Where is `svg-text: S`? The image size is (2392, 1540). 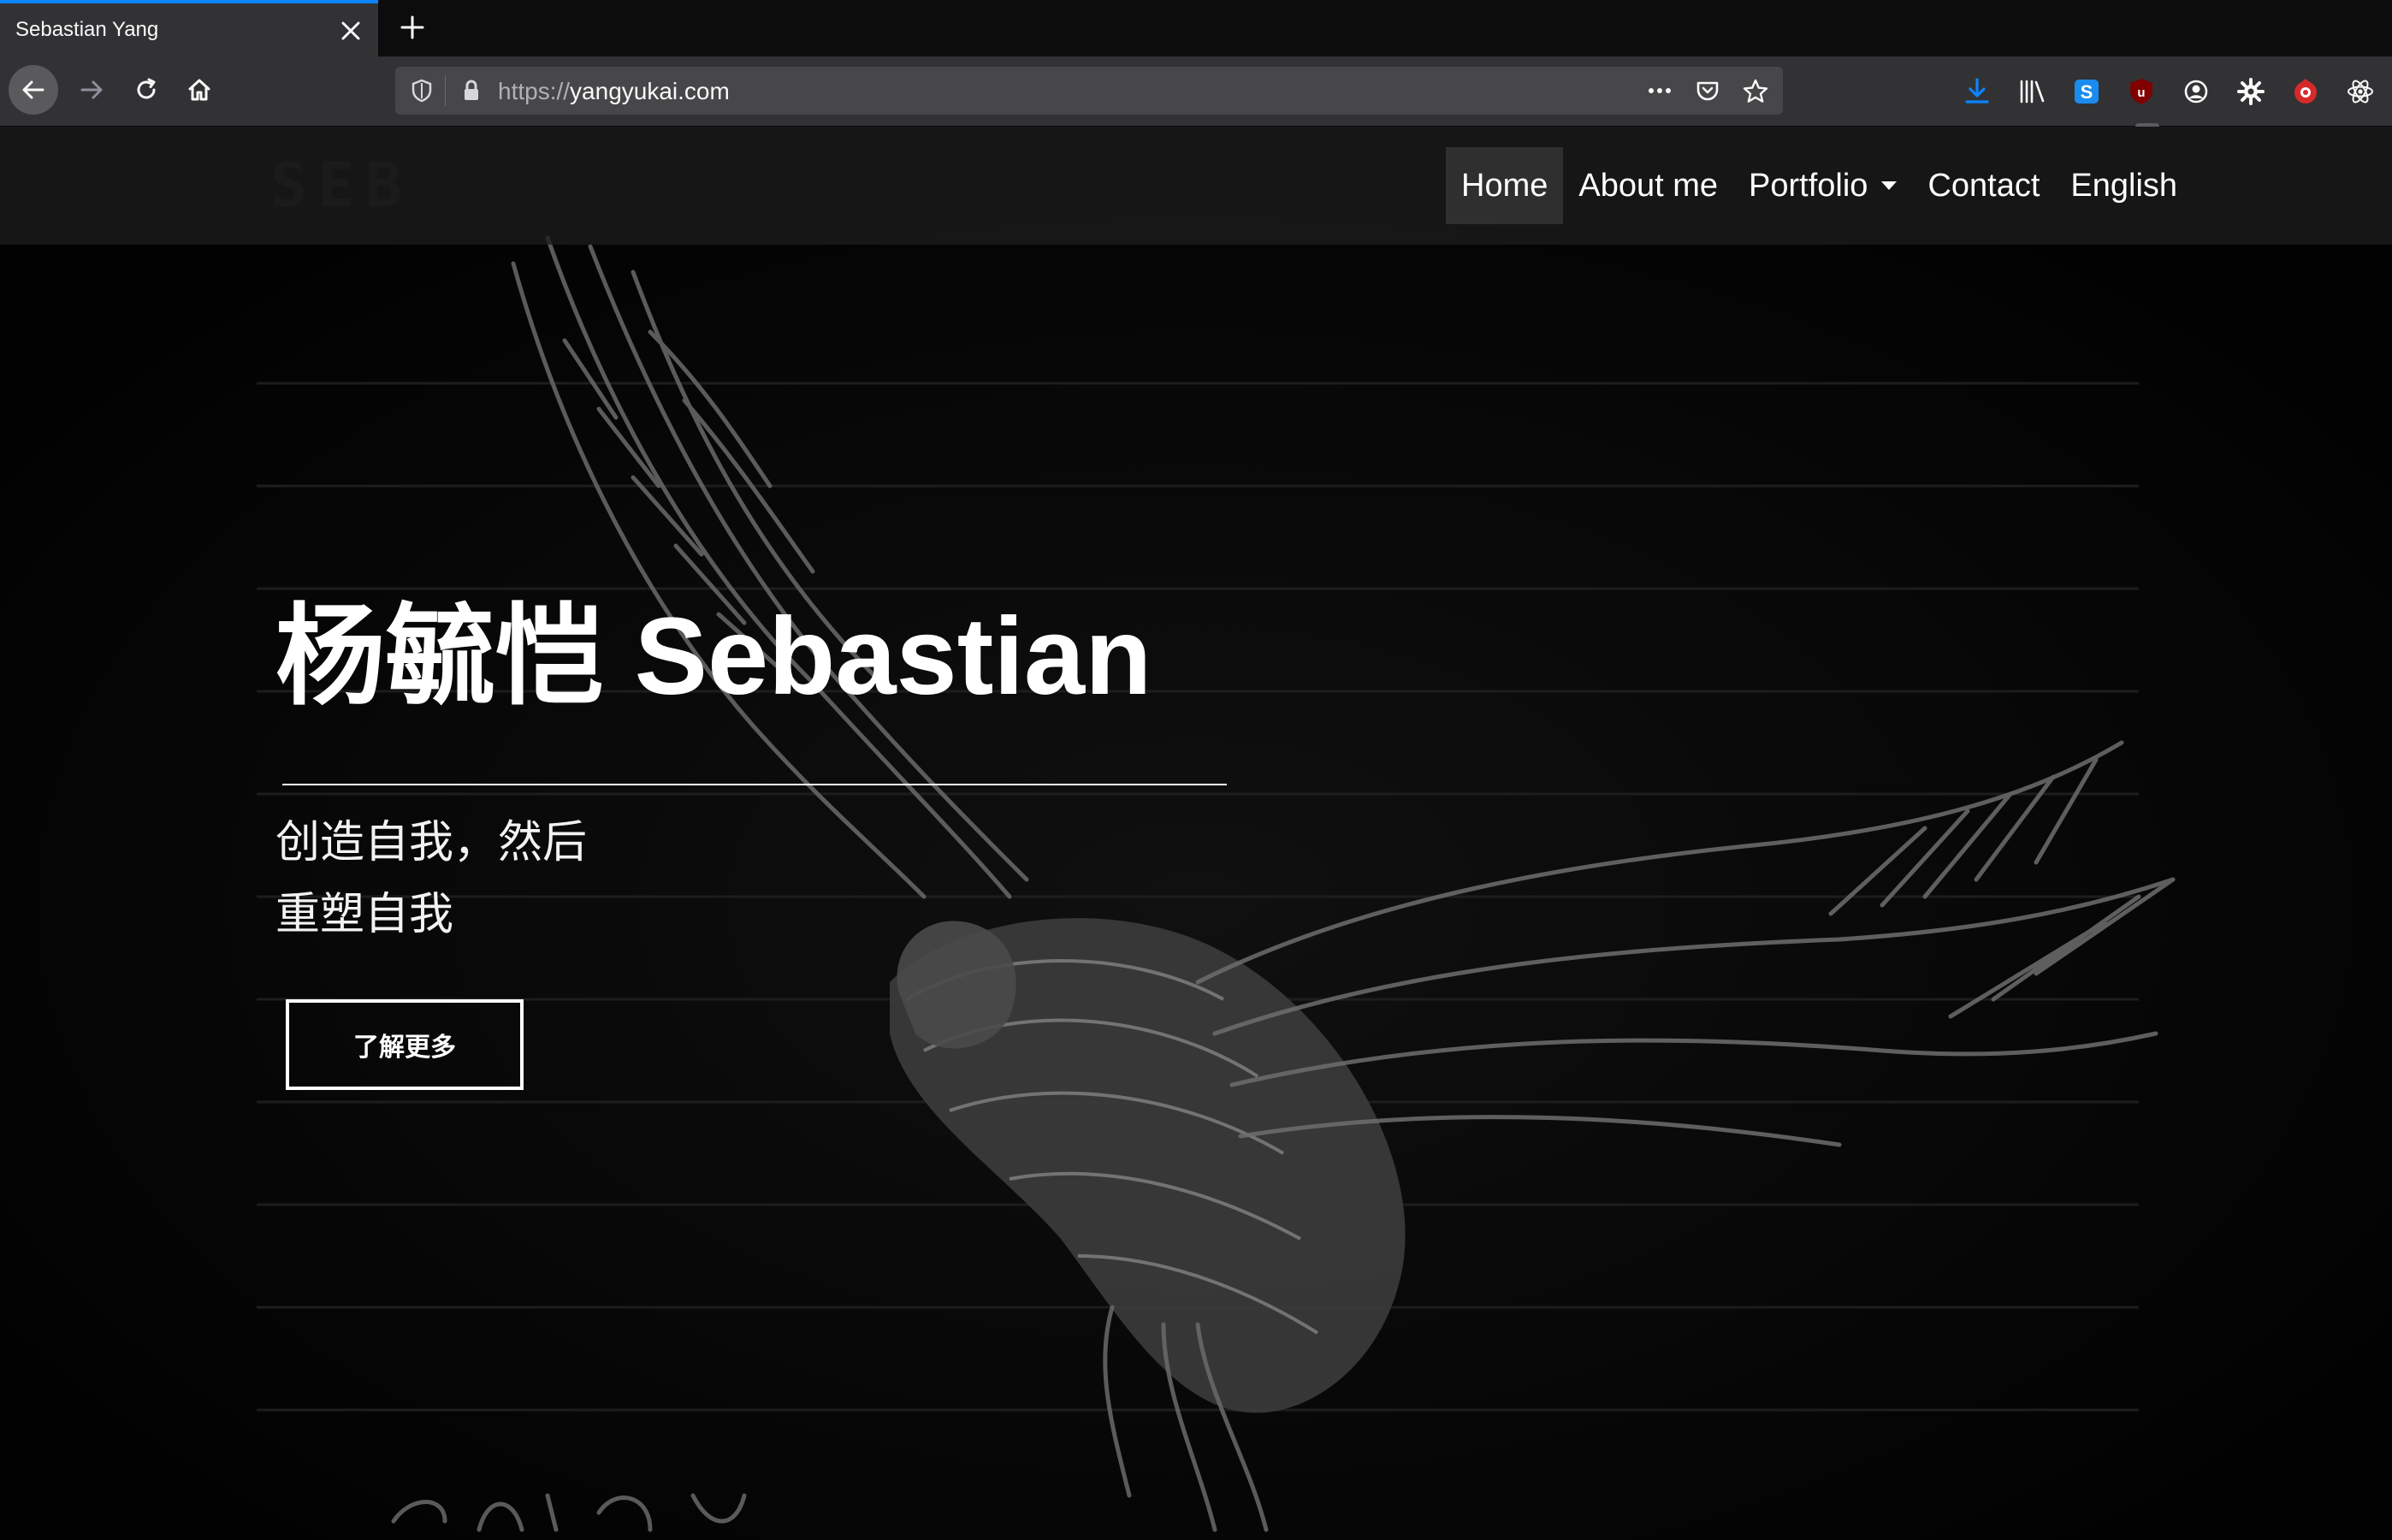 svg-text: S is located at coordinates (2087, 92).